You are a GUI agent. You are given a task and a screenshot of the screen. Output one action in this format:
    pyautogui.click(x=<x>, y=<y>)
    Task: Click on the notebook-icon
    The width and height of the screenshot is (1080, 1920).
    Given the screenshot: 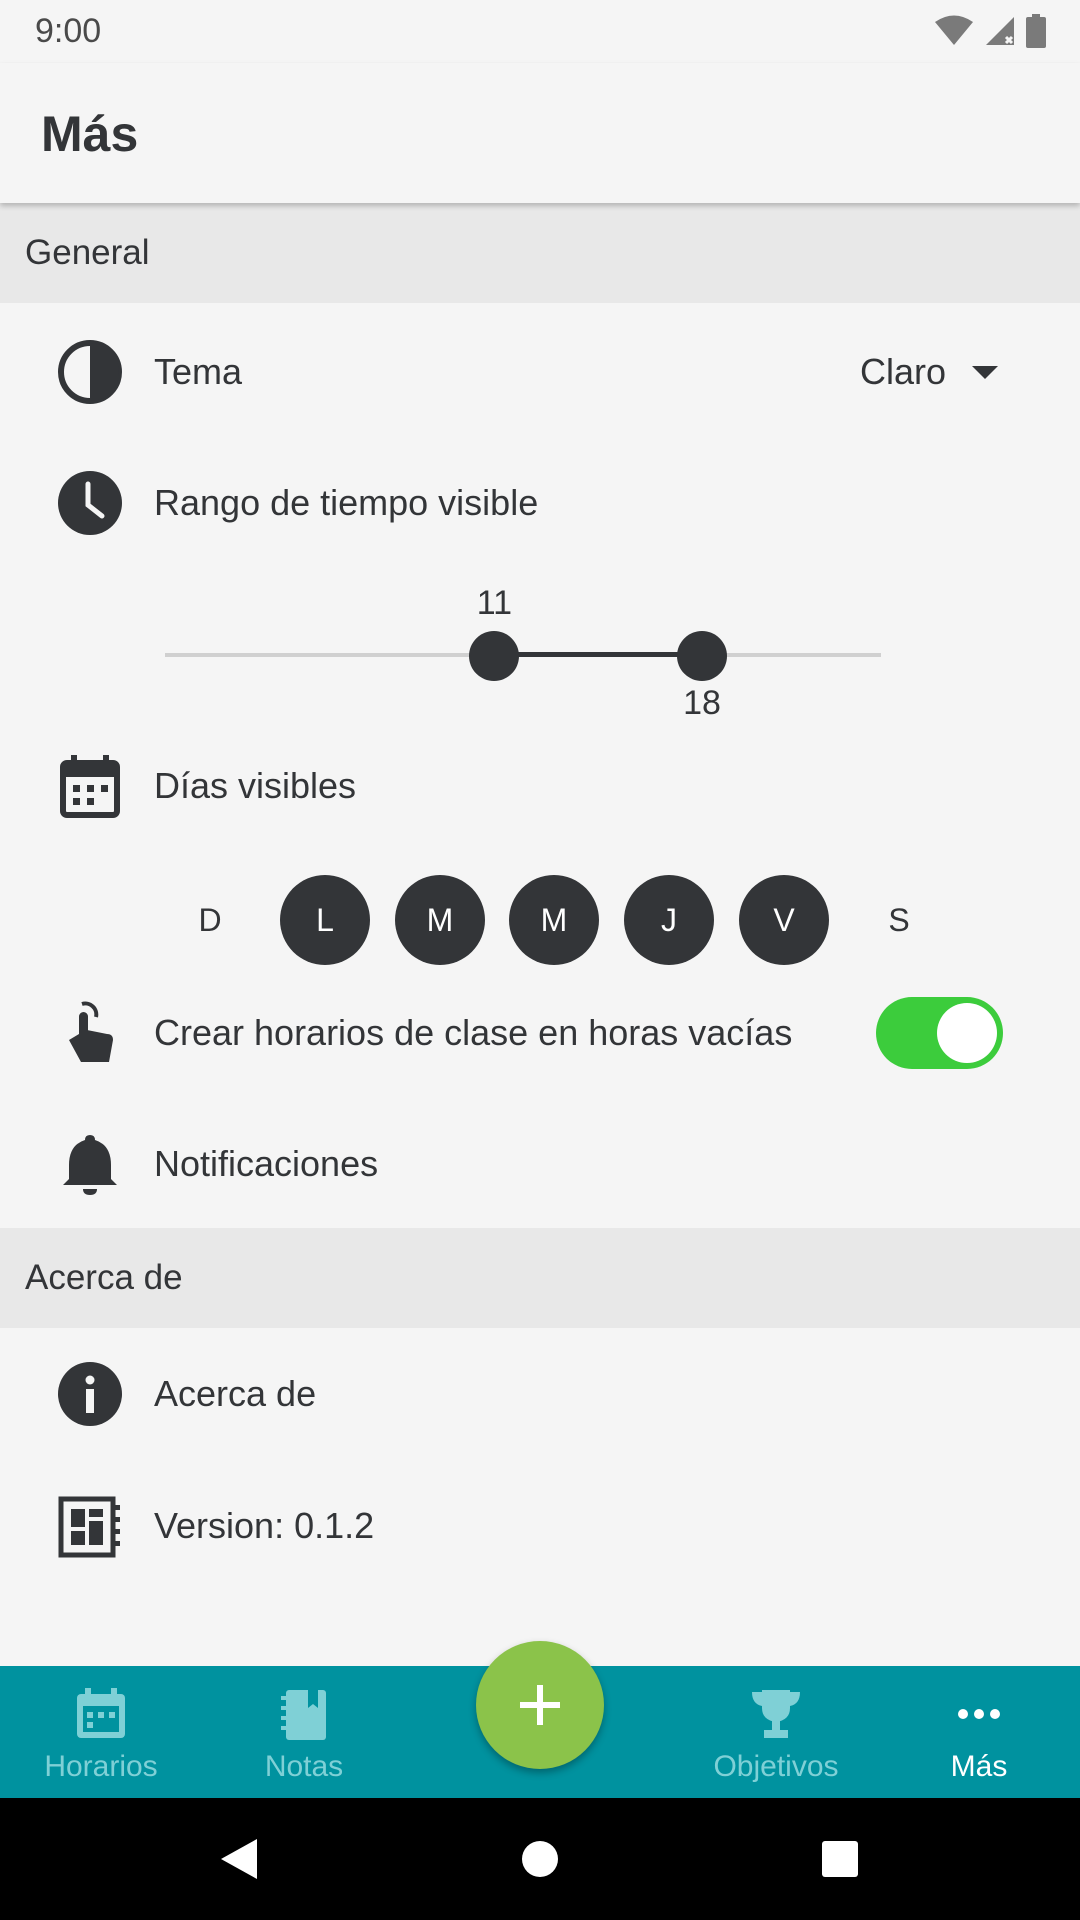 What is the action you would take?
    pyautogui.click(x=303, y=1715)
    